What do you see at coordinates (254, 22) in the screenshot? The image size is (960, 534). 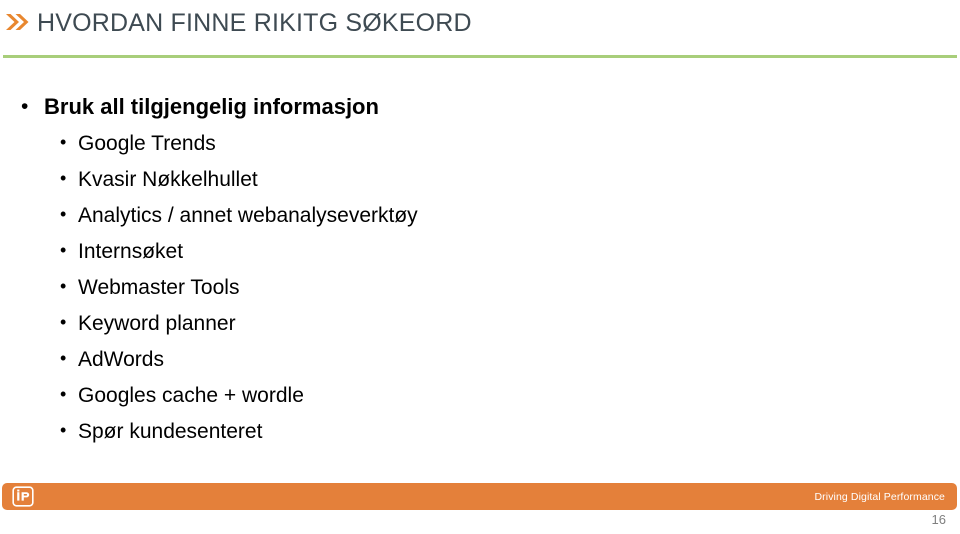 I see `page-title: HVORDAN FINNE RIKITG SØKEORD` at bounding box center [254, 22].